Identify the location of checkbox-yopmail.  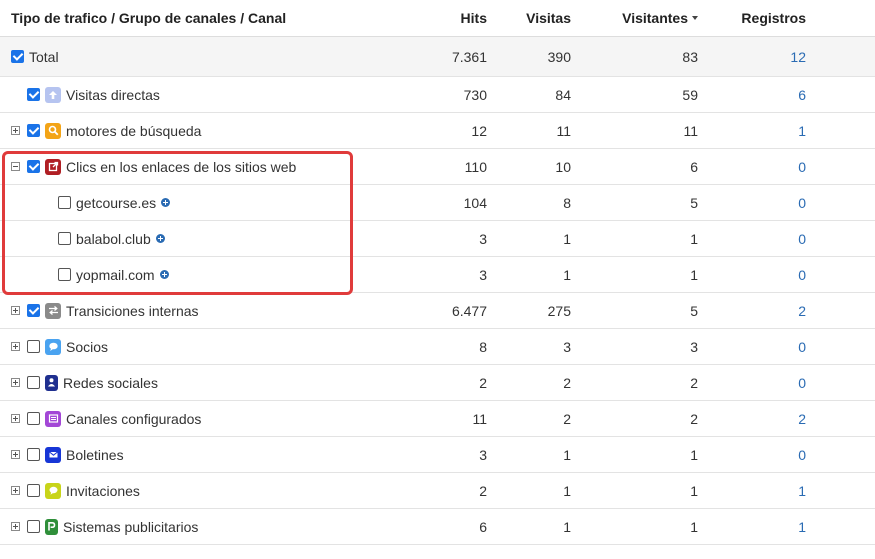
(64, 274).